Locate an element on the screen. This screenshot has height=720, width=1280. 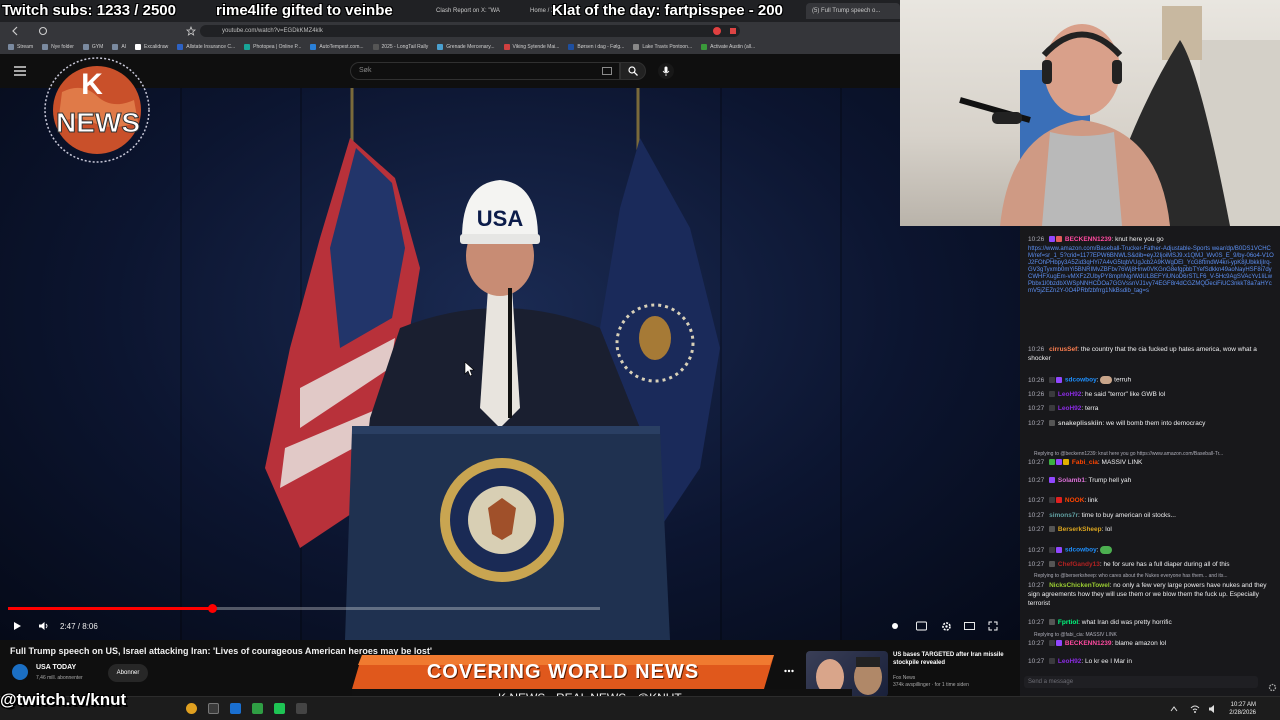
bookmark: AI is located at coordinates (119, 47).